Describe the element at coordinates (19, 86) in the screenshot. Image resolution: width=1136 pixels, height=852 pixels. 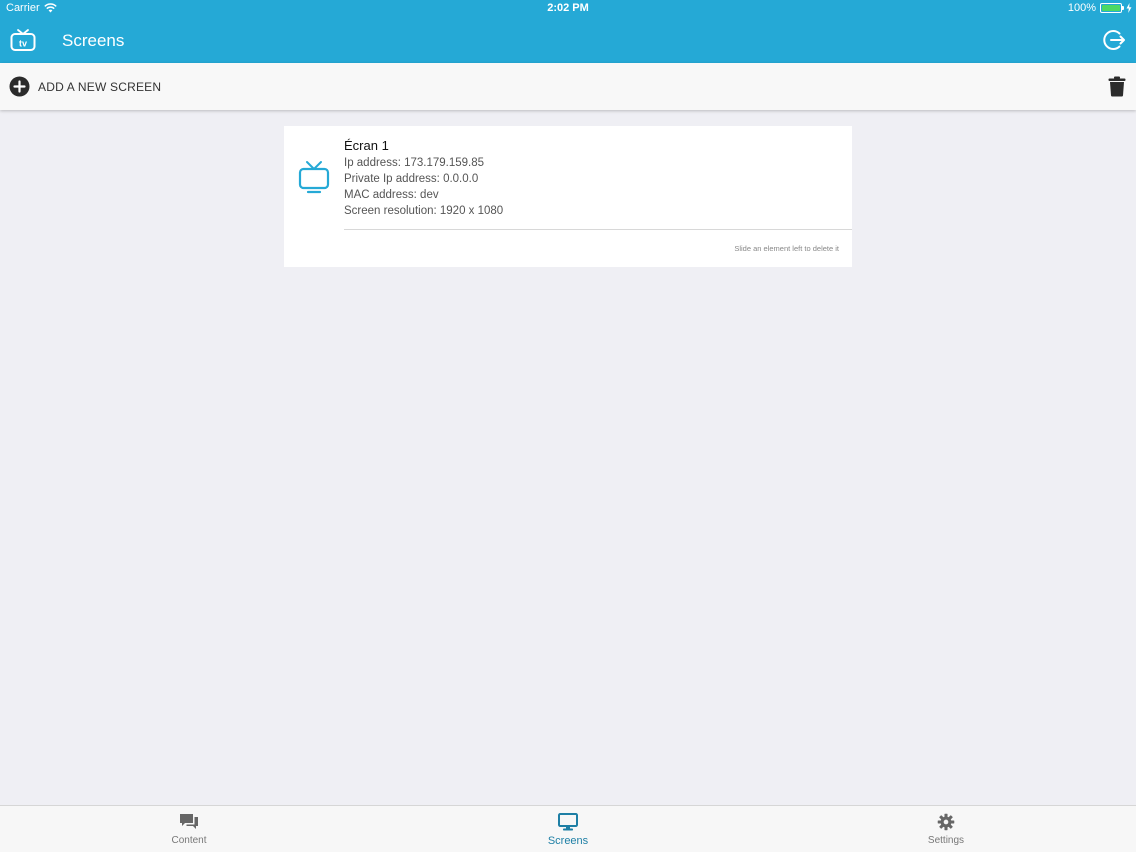
I see `plus-circle-icon` at that location.